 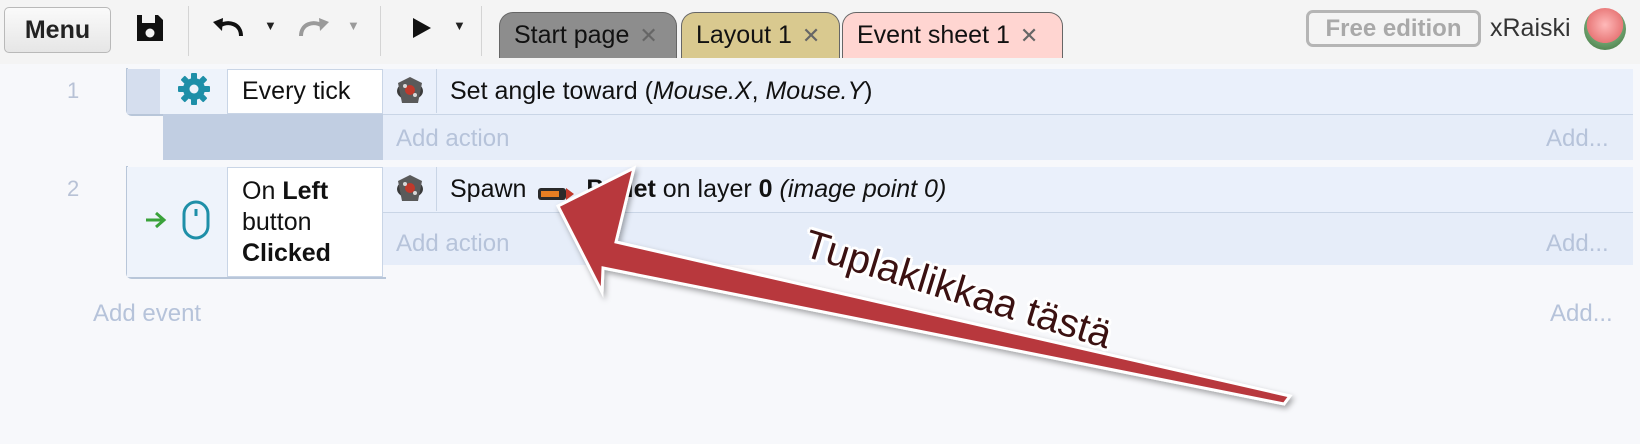 What do you see at coordinates (57, 30) in the screenshot?
I see `menu-button: Menu` at bounding box center [57, 30].